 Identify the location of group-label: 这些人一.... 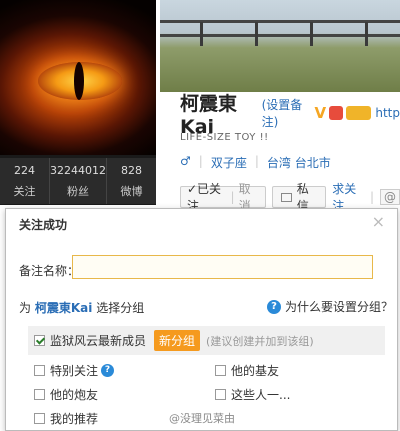
(261, 395).